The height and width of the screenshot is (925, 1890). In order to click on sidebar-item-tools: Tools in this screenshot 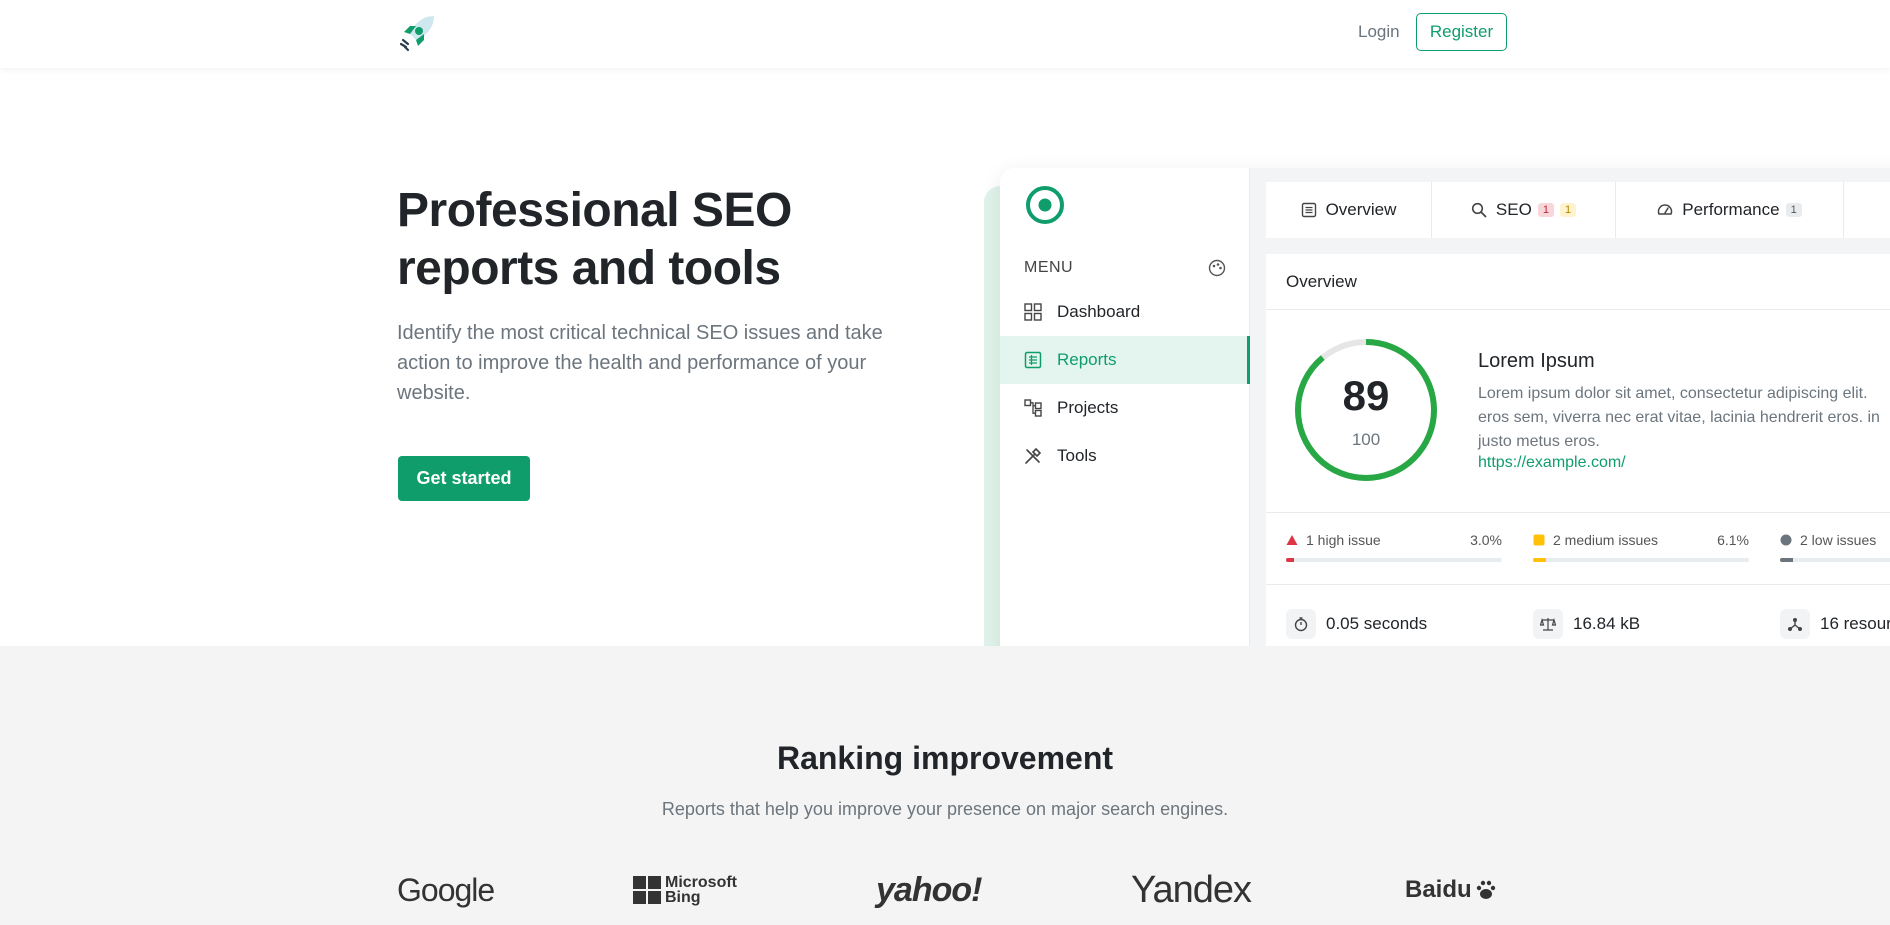, I will do `click(1125, 456)`.